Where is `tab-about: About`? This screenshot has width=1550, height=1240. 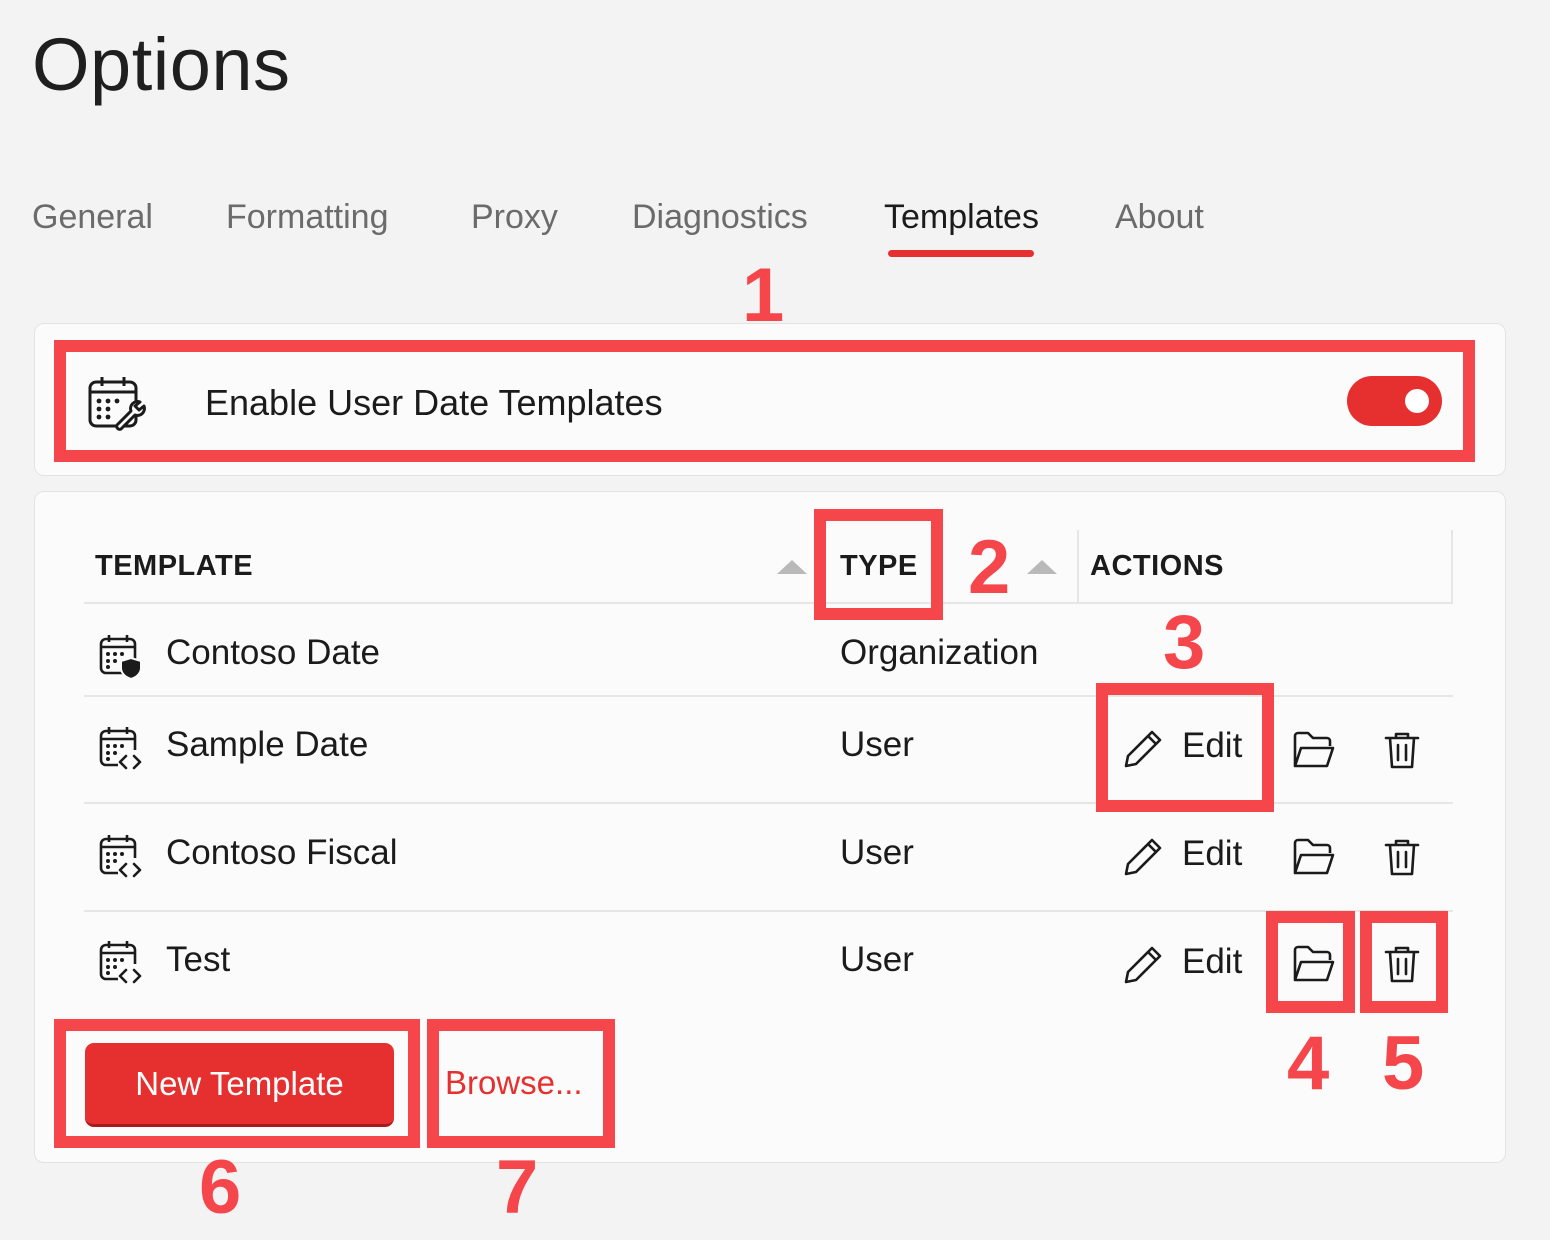
tab-about: About is located at coordinates (1159, 217).